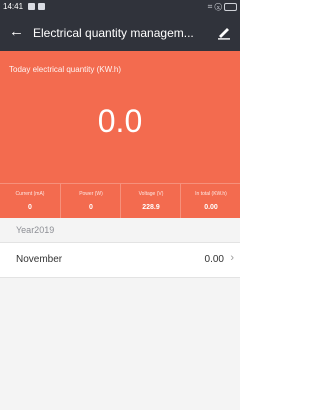 The image size is (320, 410). What do you see at coordinates (120, 121) in the screenshot?
I see `today-energy-value: 0.0` at bounding box center [120, 121].